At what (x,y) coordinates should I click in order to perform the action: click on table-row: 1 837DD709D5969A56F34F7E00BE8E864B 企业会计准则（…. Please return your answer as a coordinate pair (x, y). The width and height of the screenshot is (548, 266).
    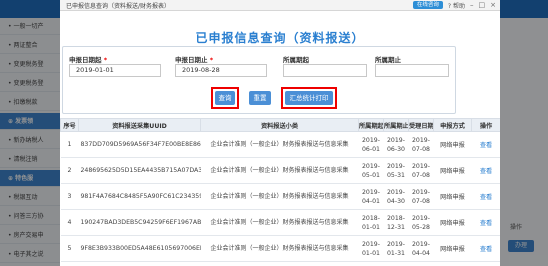
    Looking at the image, I should click on (280, 144).